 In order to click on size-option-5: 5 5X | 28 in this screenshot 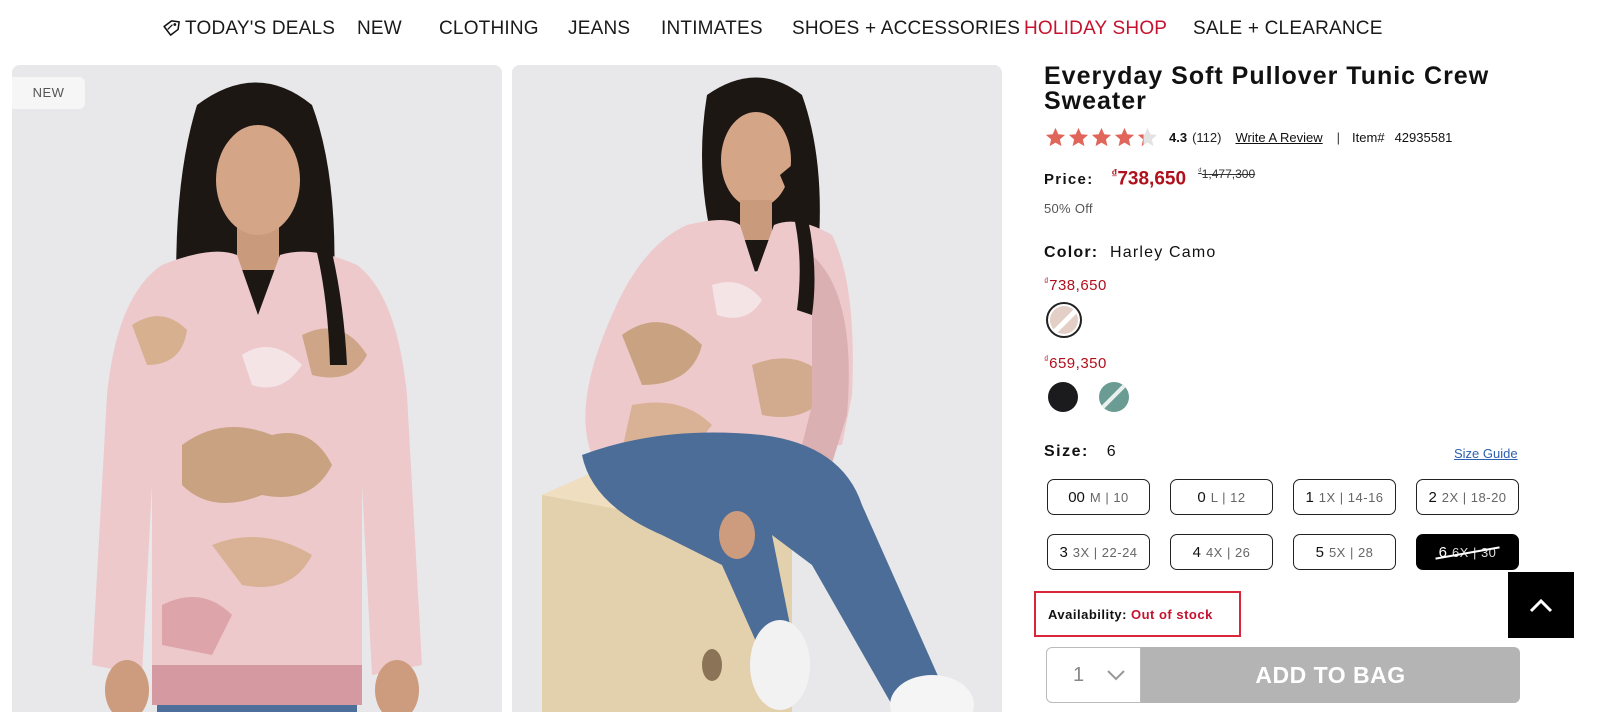, I will do `click(1344, 552)`.